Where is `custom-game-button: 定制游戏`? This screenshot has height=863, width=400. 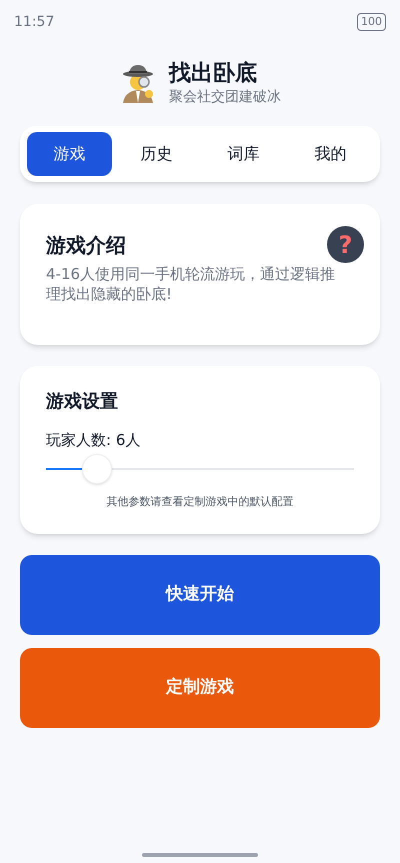
custom-game-button: 定制游戏 is located at coordinates (200, 688).